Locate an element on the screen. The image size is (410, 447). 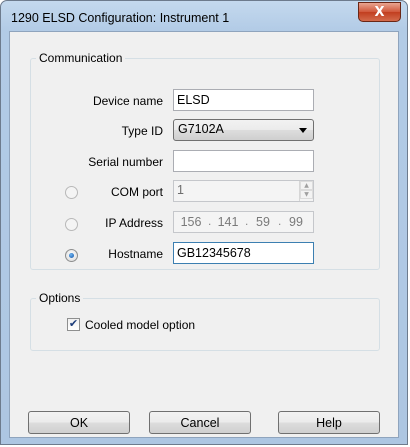
window-title: 1290 ELSD Configuration: Instrument 1 is located at coordinates (120, 18).